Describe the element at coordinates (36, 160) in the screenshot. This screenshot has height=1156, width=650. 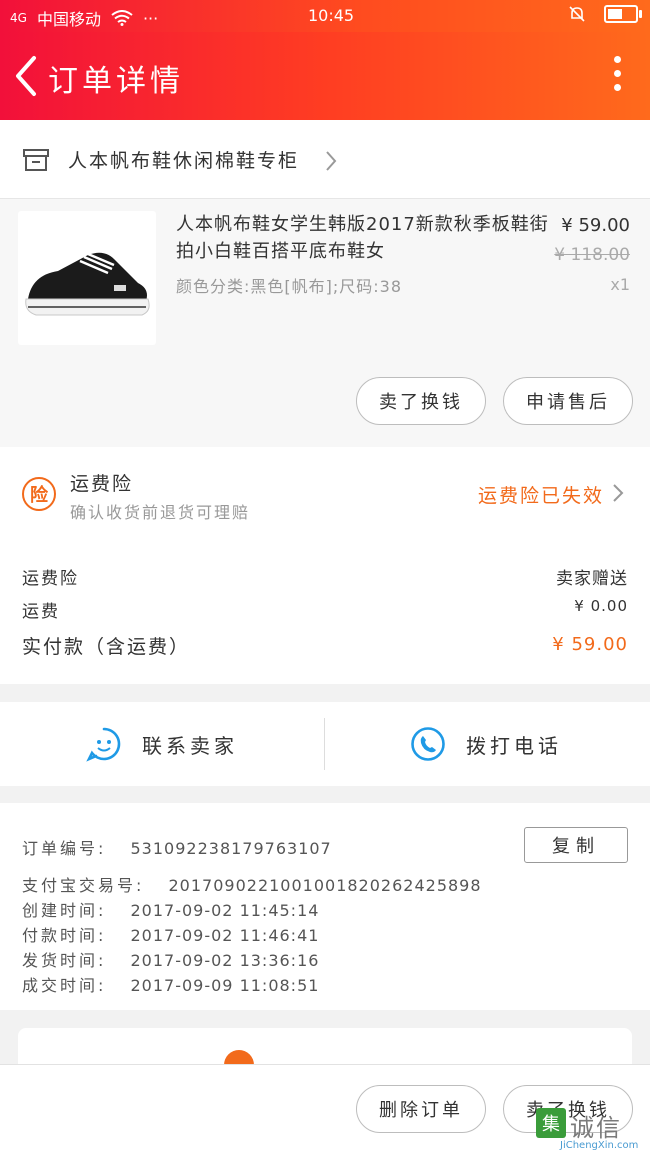
I see `store-icon` at that location.